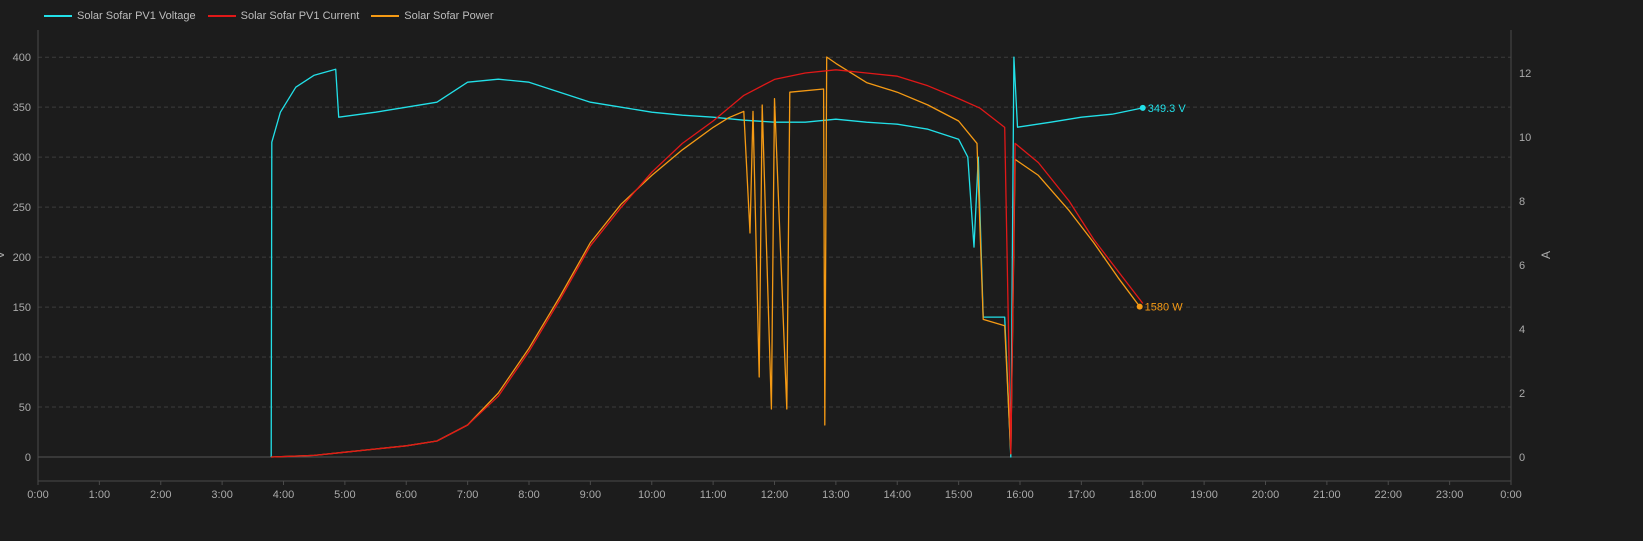 The width and height of the screenshot is (1643, 541). What do you see at coordinates (1522, 202) in the screenshot?
I see `y-right-tick-label: 8` at bounding box center [1522, 202].